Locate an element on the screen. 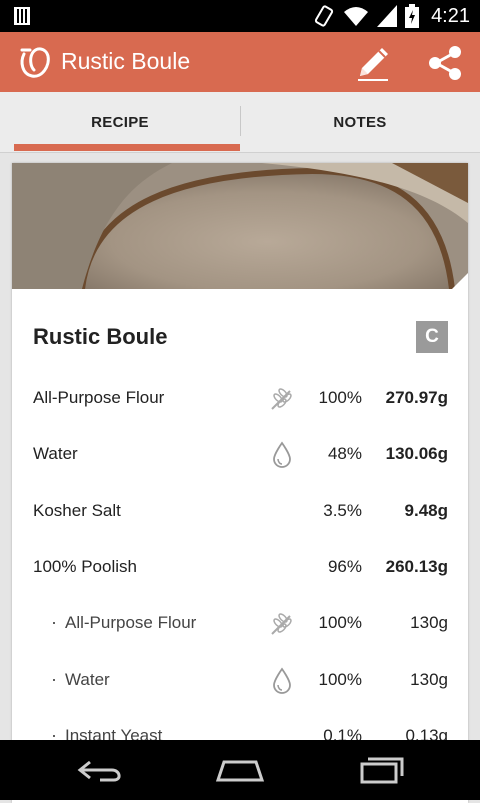  wifi-icon is located at coordinates (356, 16).